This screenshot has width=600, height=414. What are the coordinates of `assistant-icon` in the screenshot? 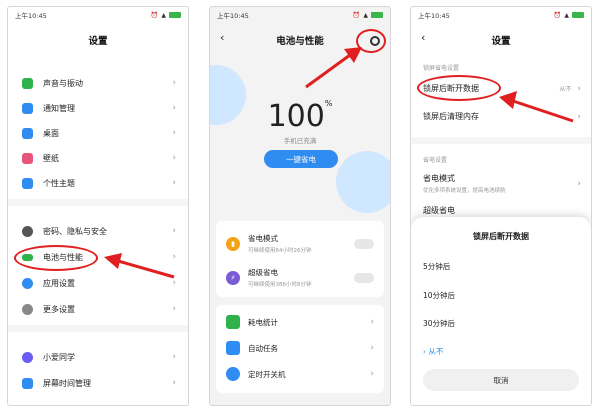 It's located at (27, 357).